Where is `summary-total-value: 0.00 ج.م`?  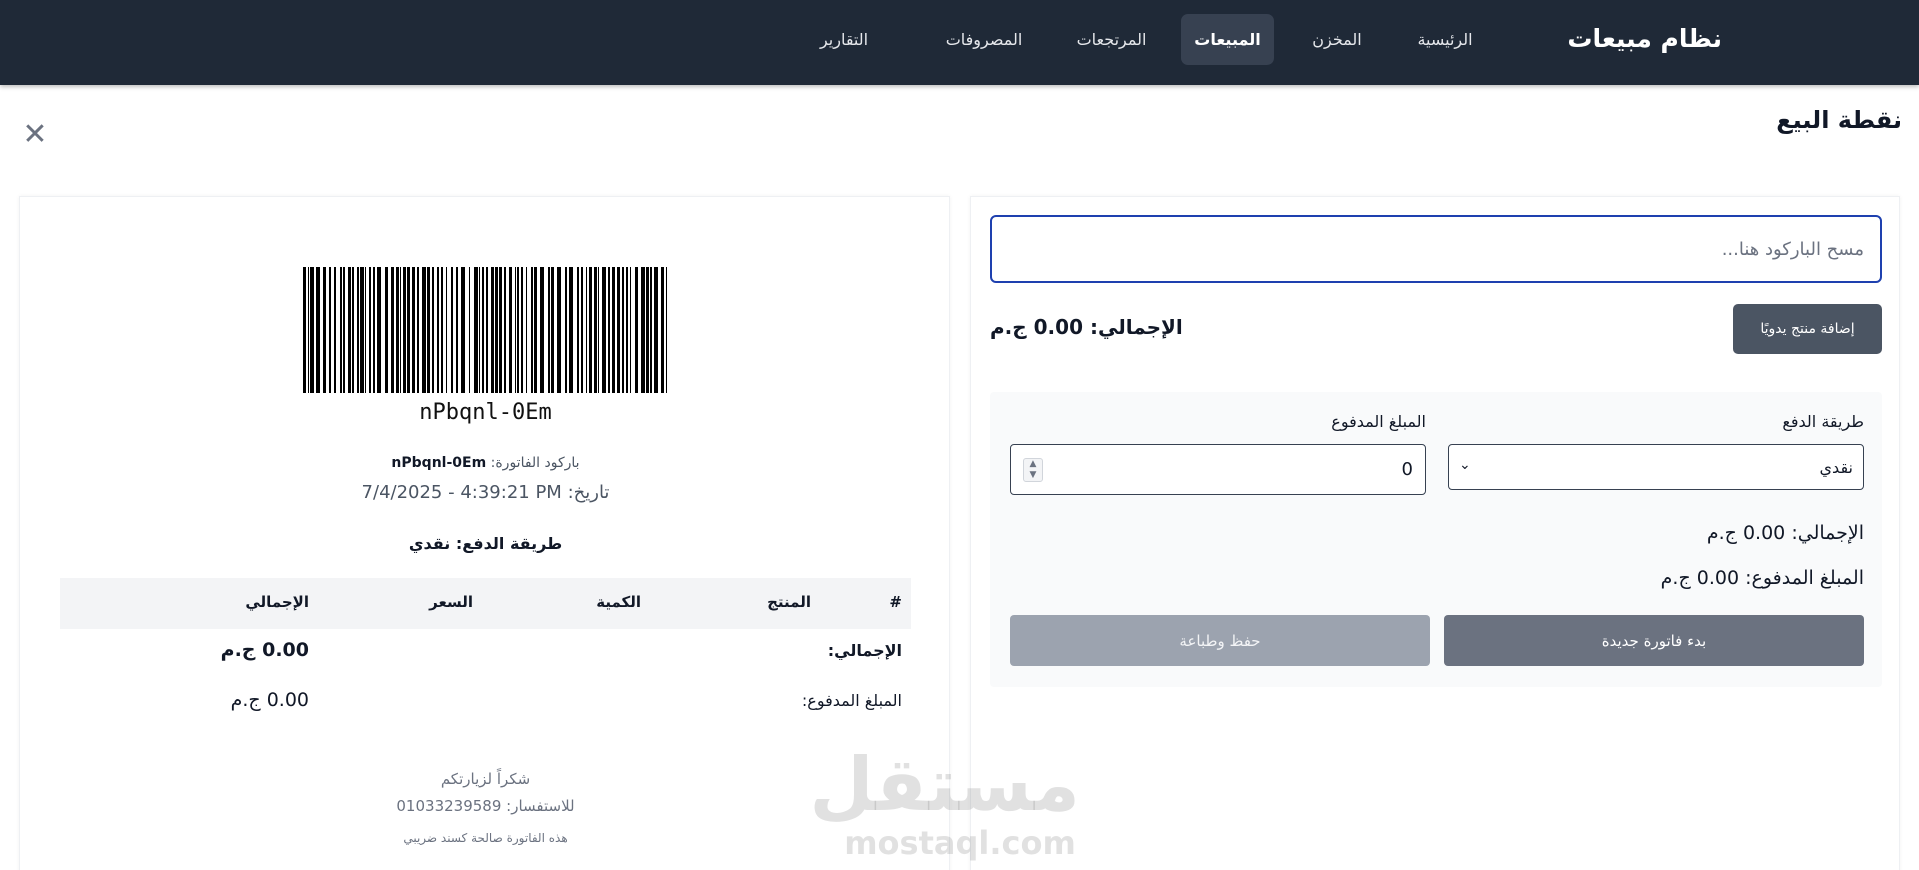 summary-total-value: 0.00 ج.م is located at coordinates (1746, 533).